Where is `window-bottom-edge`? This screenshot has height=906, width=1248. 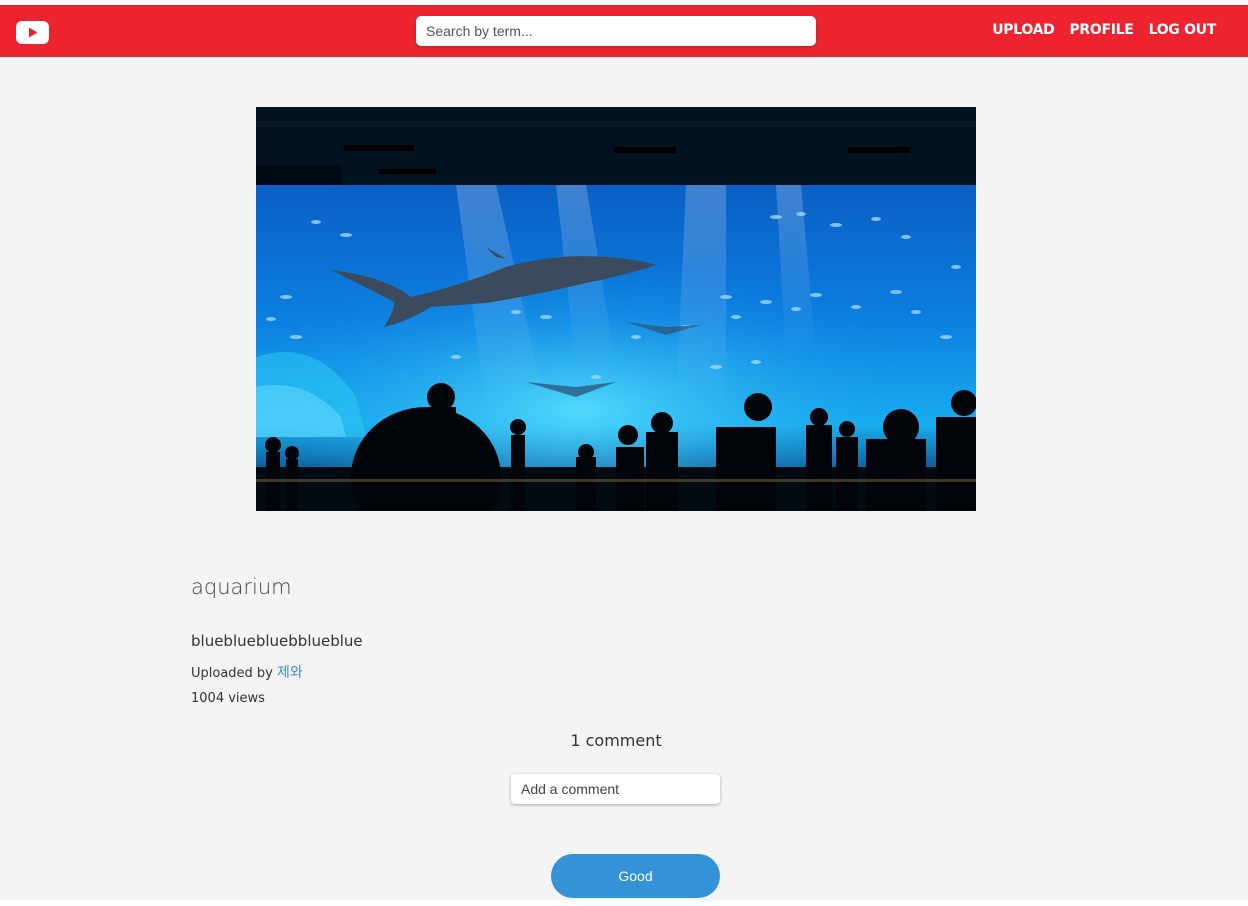 window-bottom-edge is located at coordinates (624, 903).